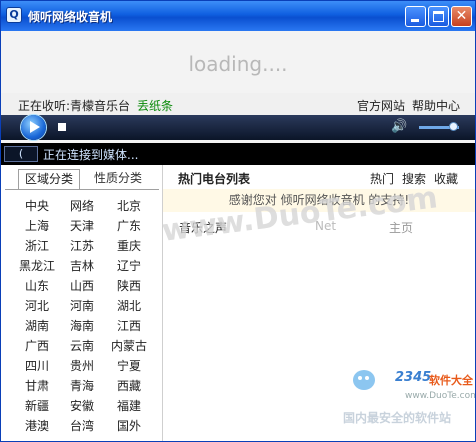  Describe the element at coordinates (401, 227) in the screenshot. I see `station-home-link: 主页` at that location.